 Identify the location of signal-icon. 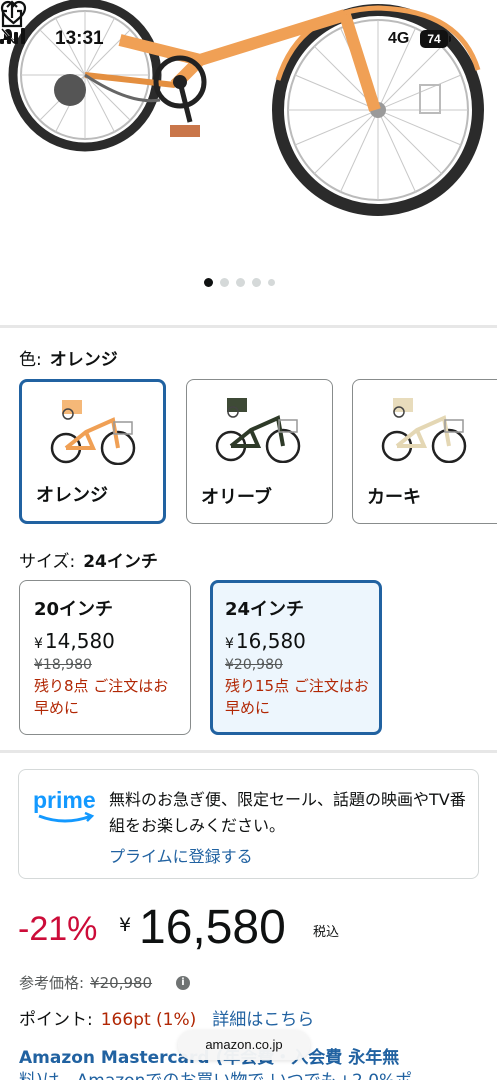
(12, 36).